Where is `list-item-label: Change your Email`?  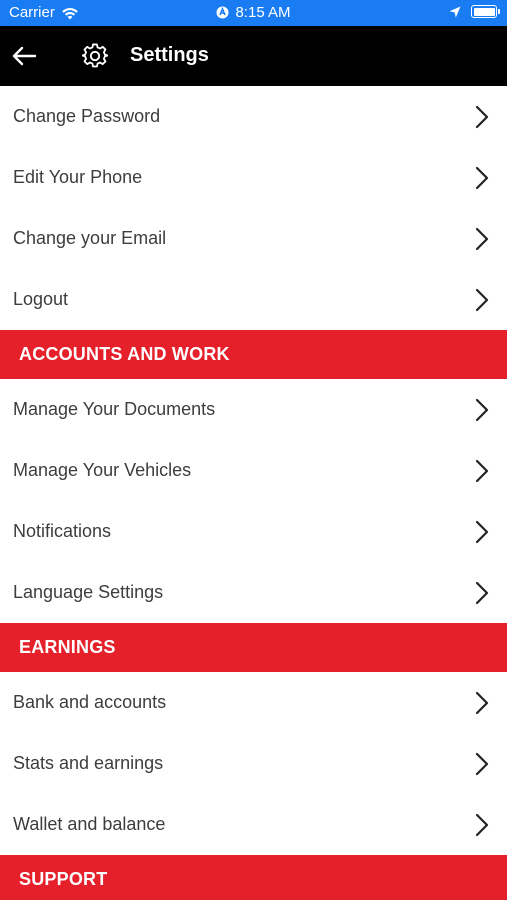 list-item-label: Change your Email is located at coordinates (90, 238).